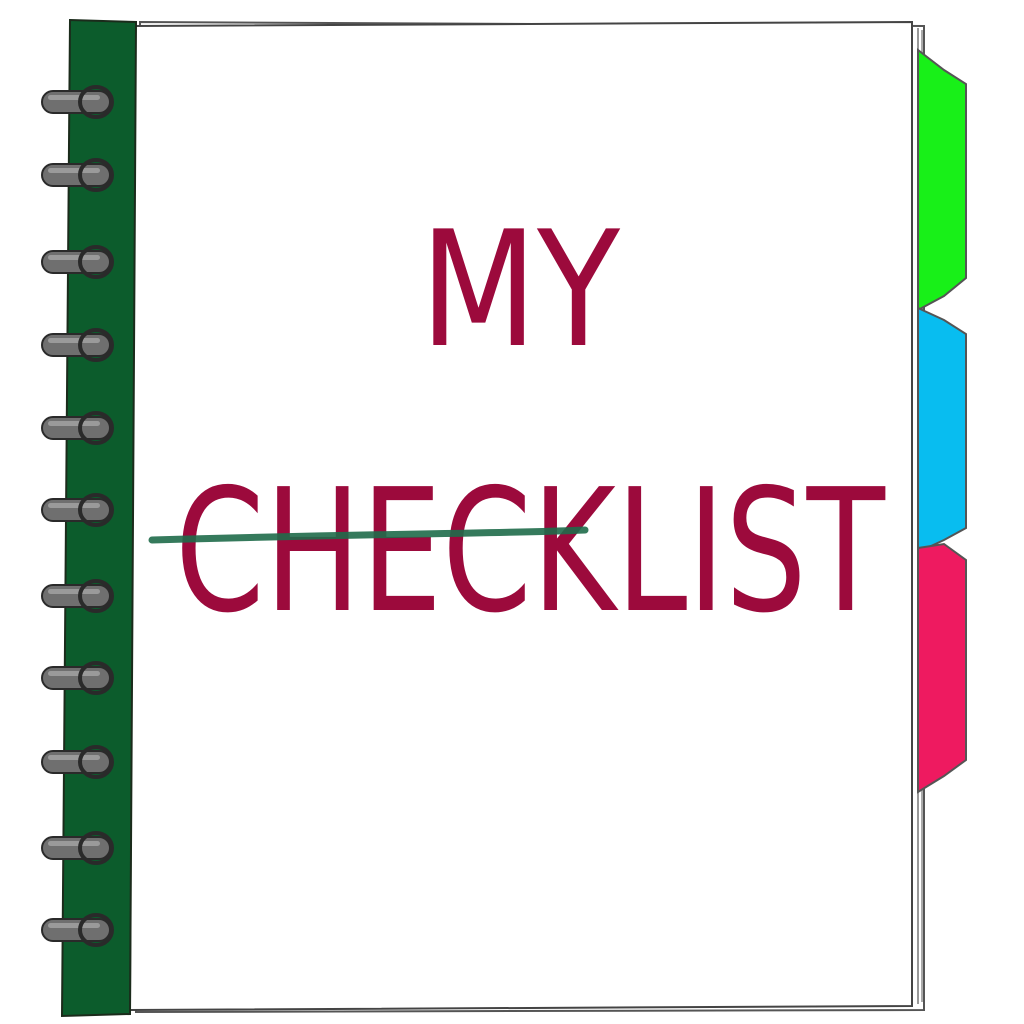 The width and height of the screenshot is (1024, 1024). I want to click on divider-tabs, so click(942, 420).